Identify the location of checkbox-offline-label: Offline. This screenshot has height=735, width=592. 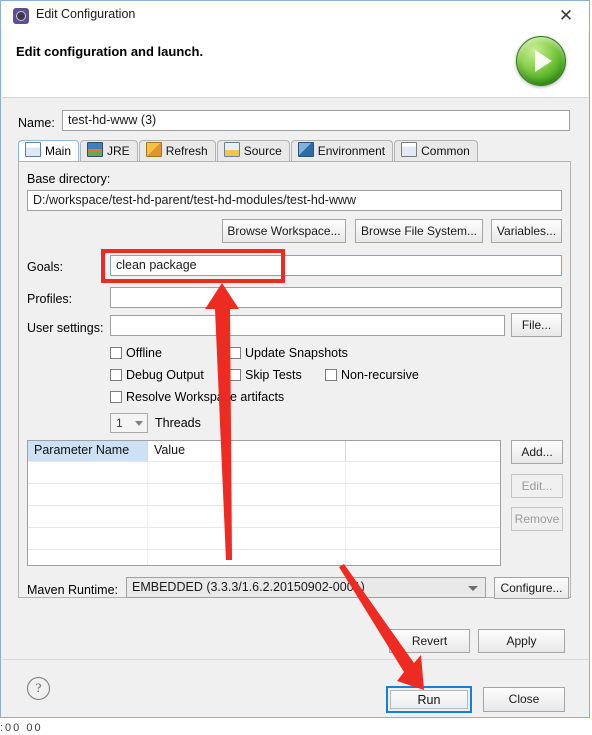
(144, 353).